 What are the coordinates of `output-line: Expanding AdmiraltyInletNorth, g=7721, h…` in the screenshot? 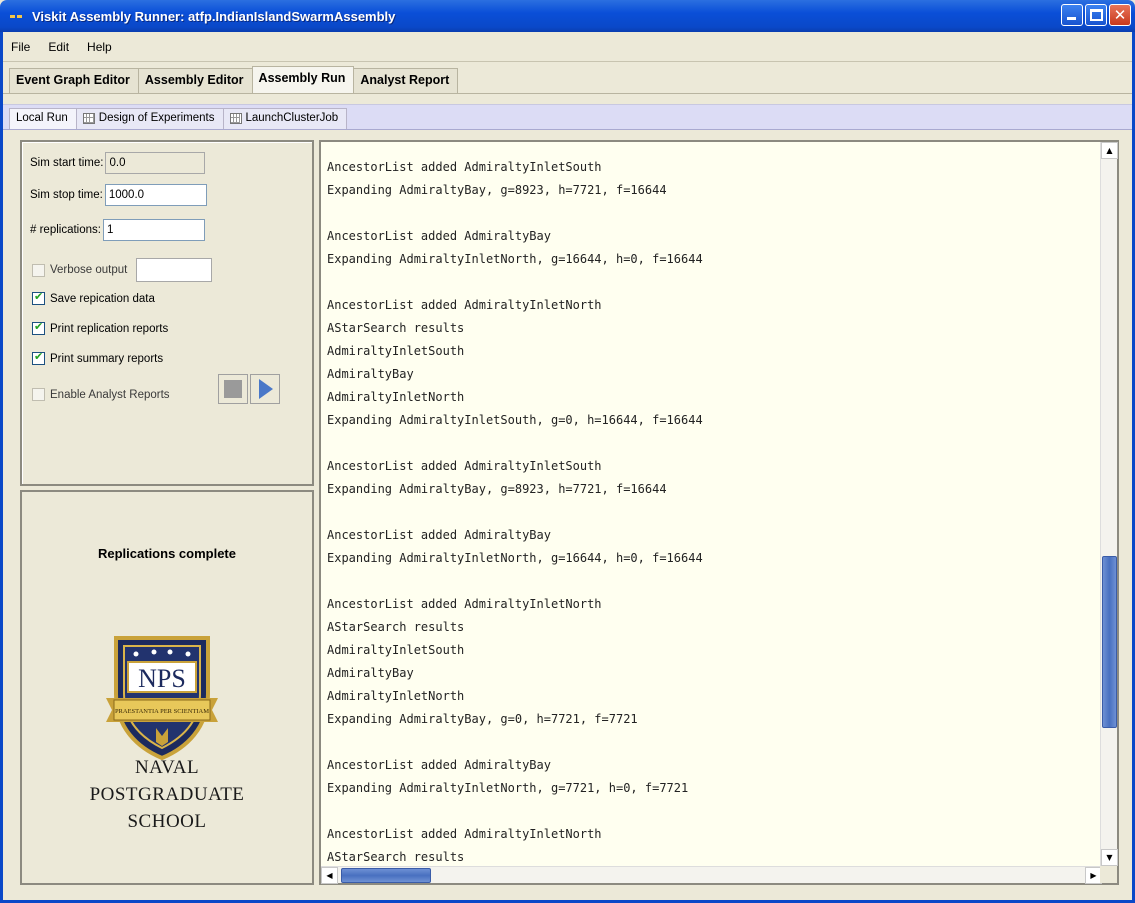 It's located at (508, 788).